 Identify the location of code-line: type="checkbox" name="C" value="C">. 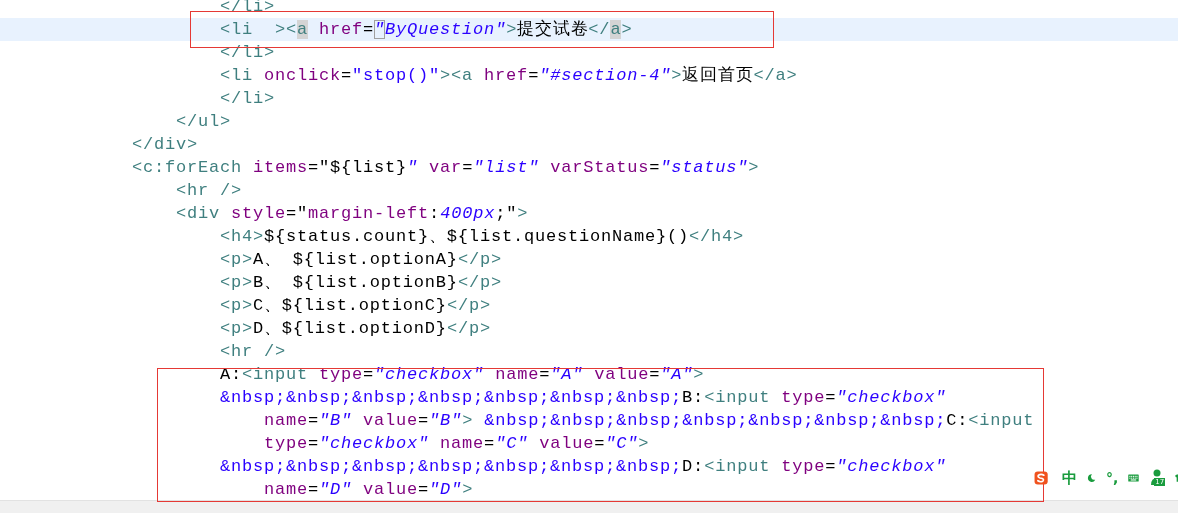
(456, 444).